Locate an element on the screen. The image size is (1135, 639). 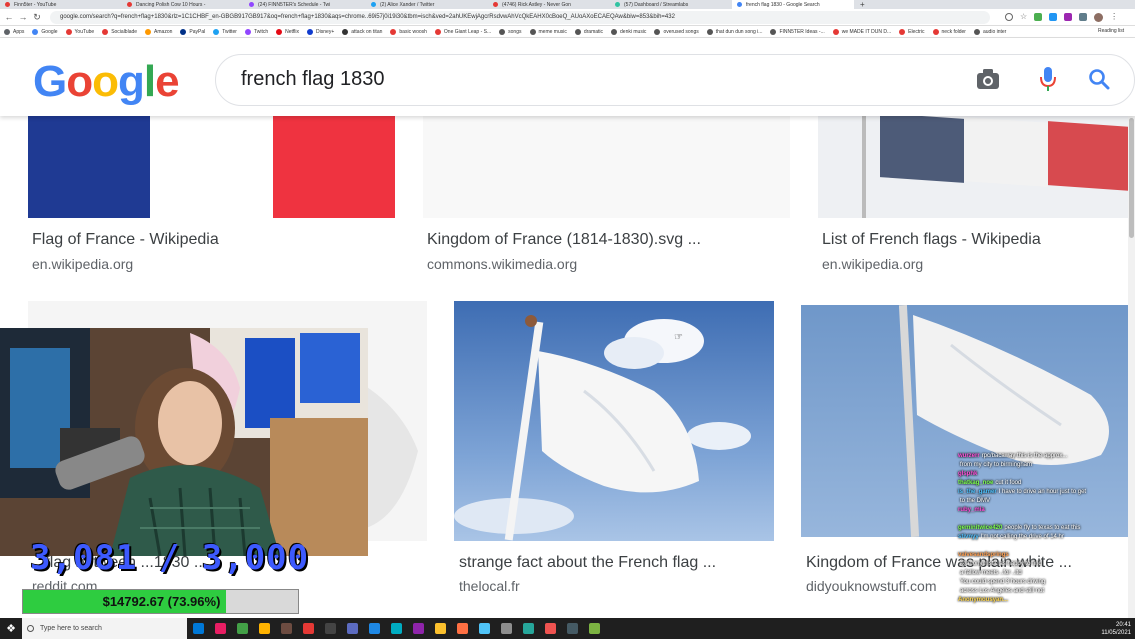
taskbar-search-input: Type here to search is located at coordinates (104, 628).